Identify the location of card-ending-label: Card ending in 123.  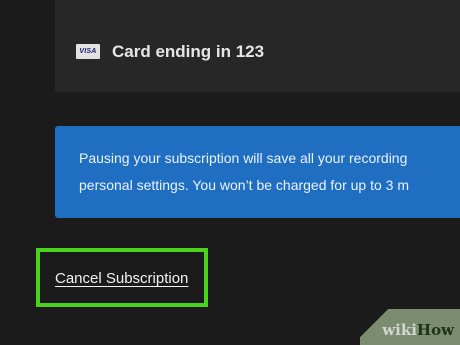
(188, 51).